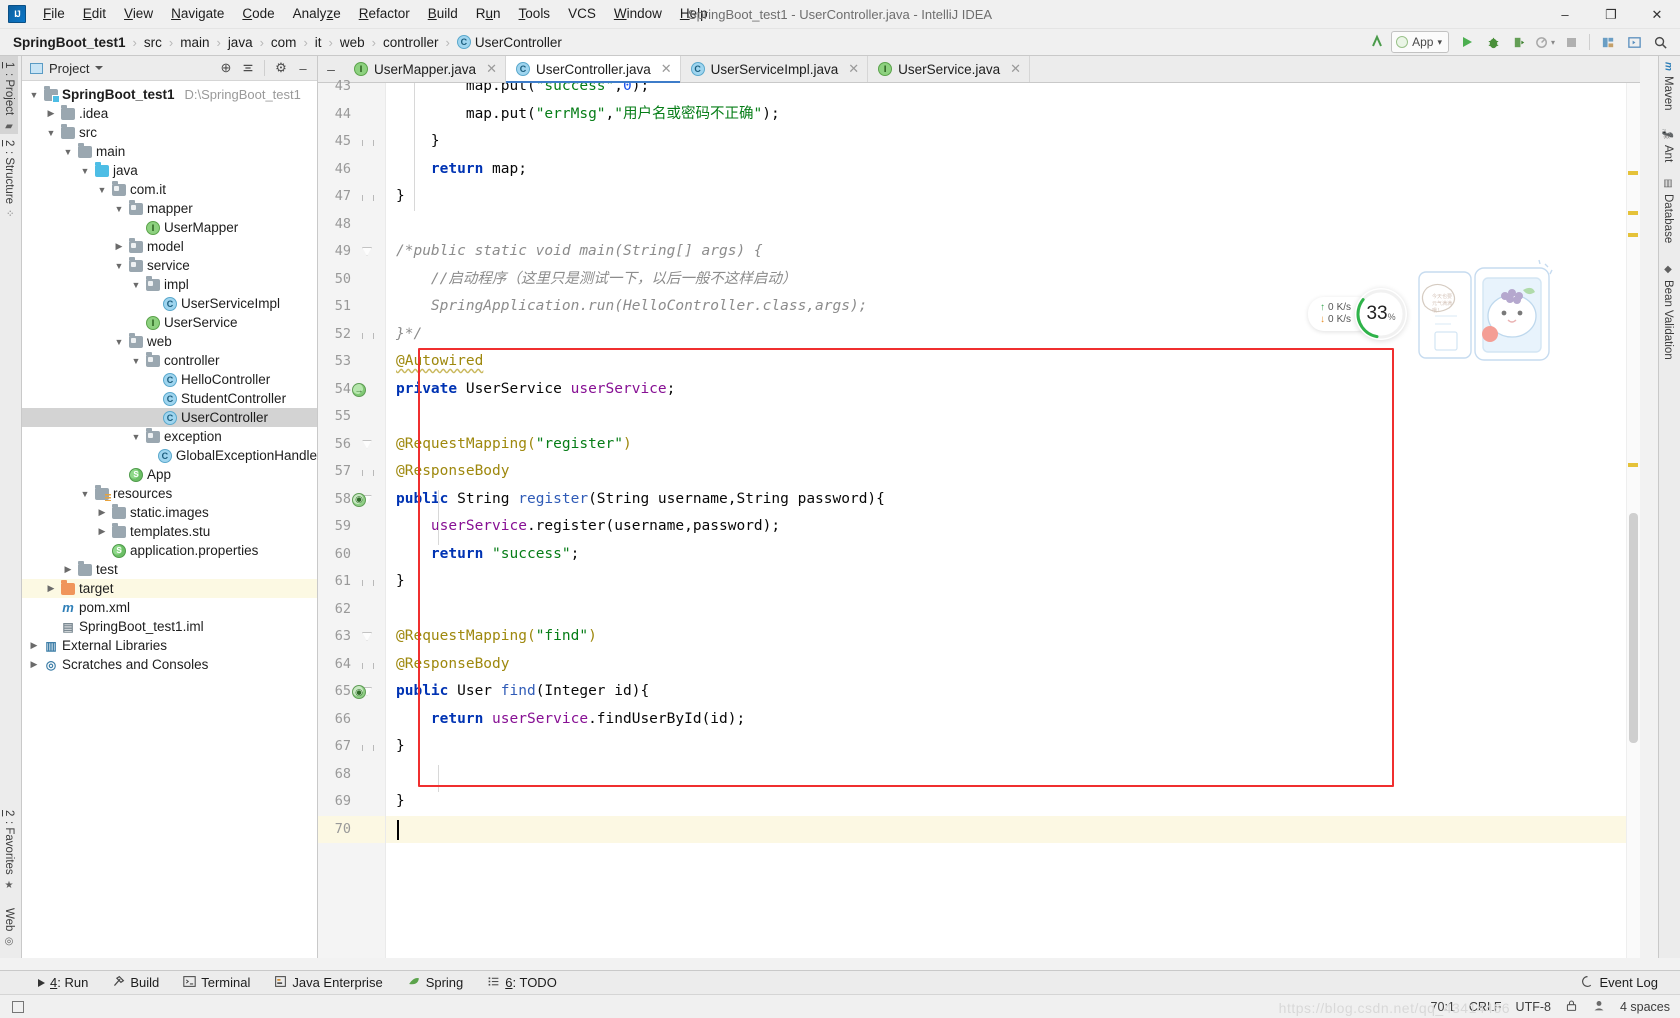 The height and width of the screenshot is (1018, 1680). What do you see at coordinates (1611, 14) in the screenshot?
I see `maximize-button: ❐` at bounding box center [1611, 14].